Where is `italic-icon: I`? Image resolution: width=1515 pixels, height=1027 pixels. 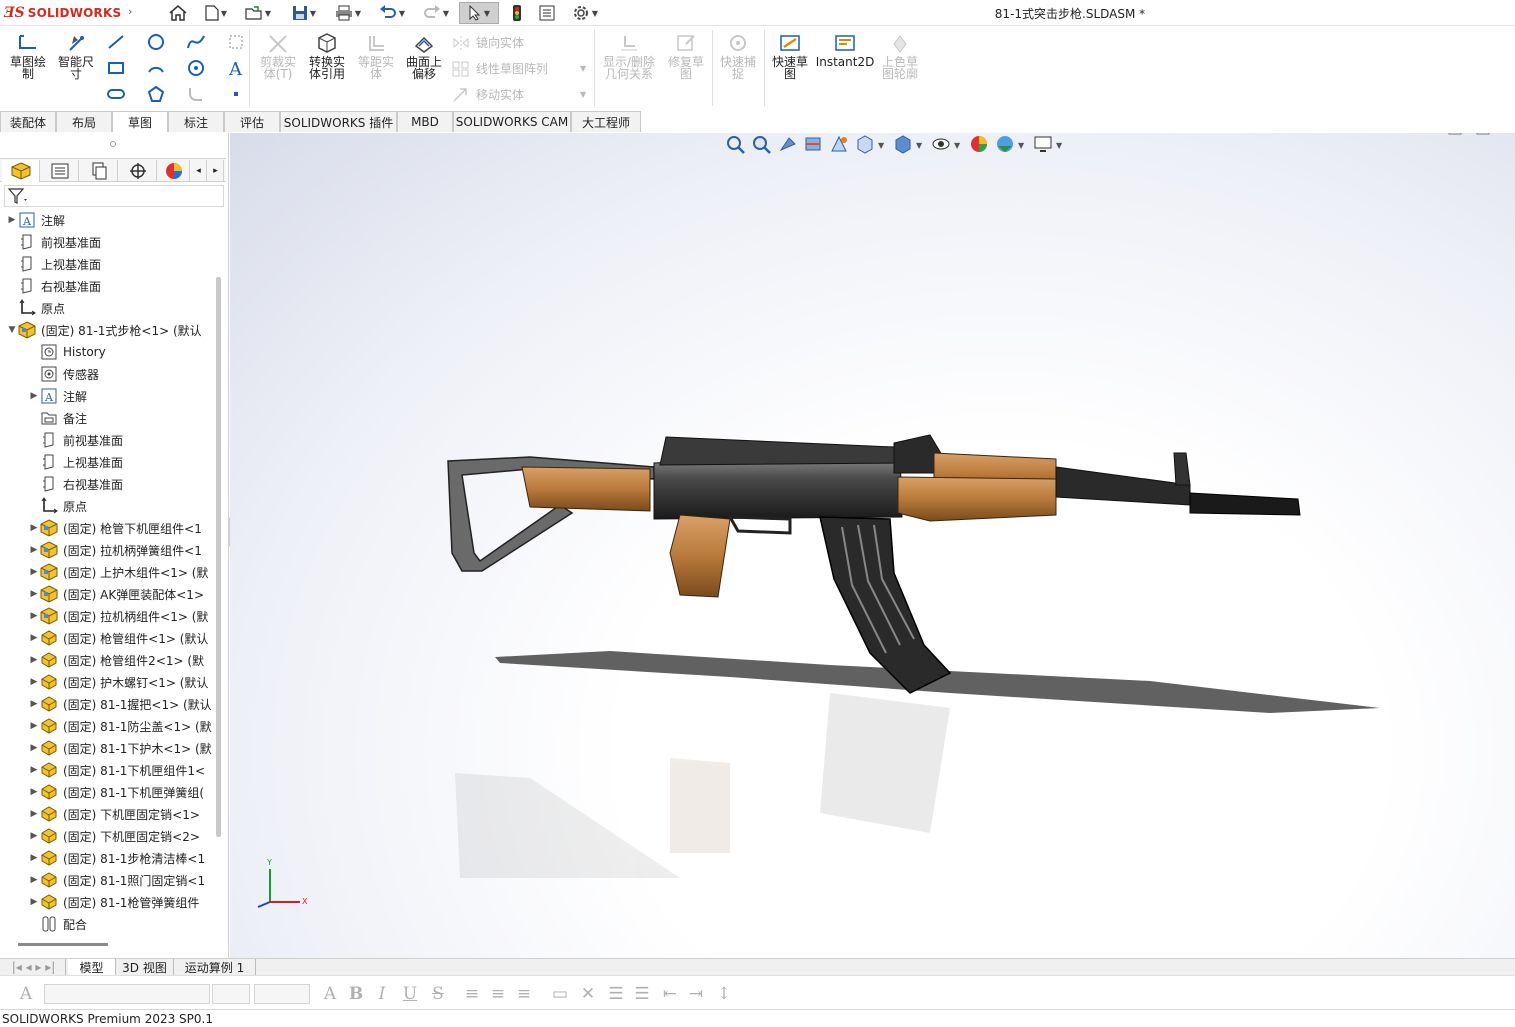 italic-icon: I is located at coordinates (382, 994).